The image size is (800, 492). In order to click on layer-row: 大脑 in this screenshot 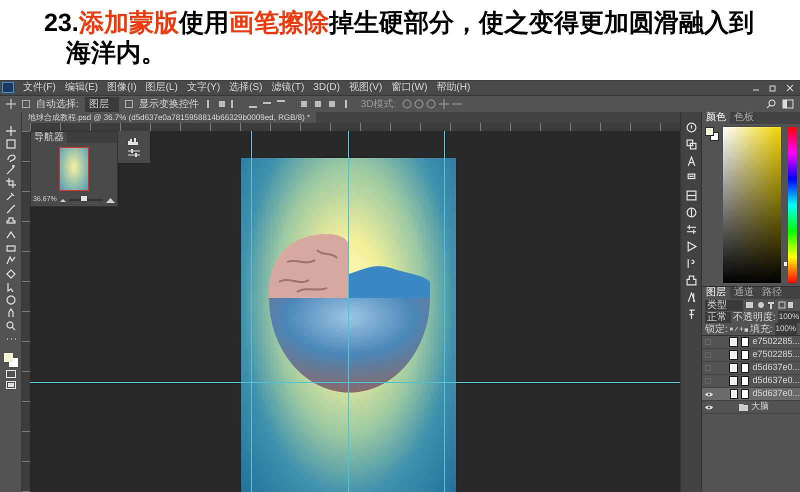, I will do `click(751, 407)`.